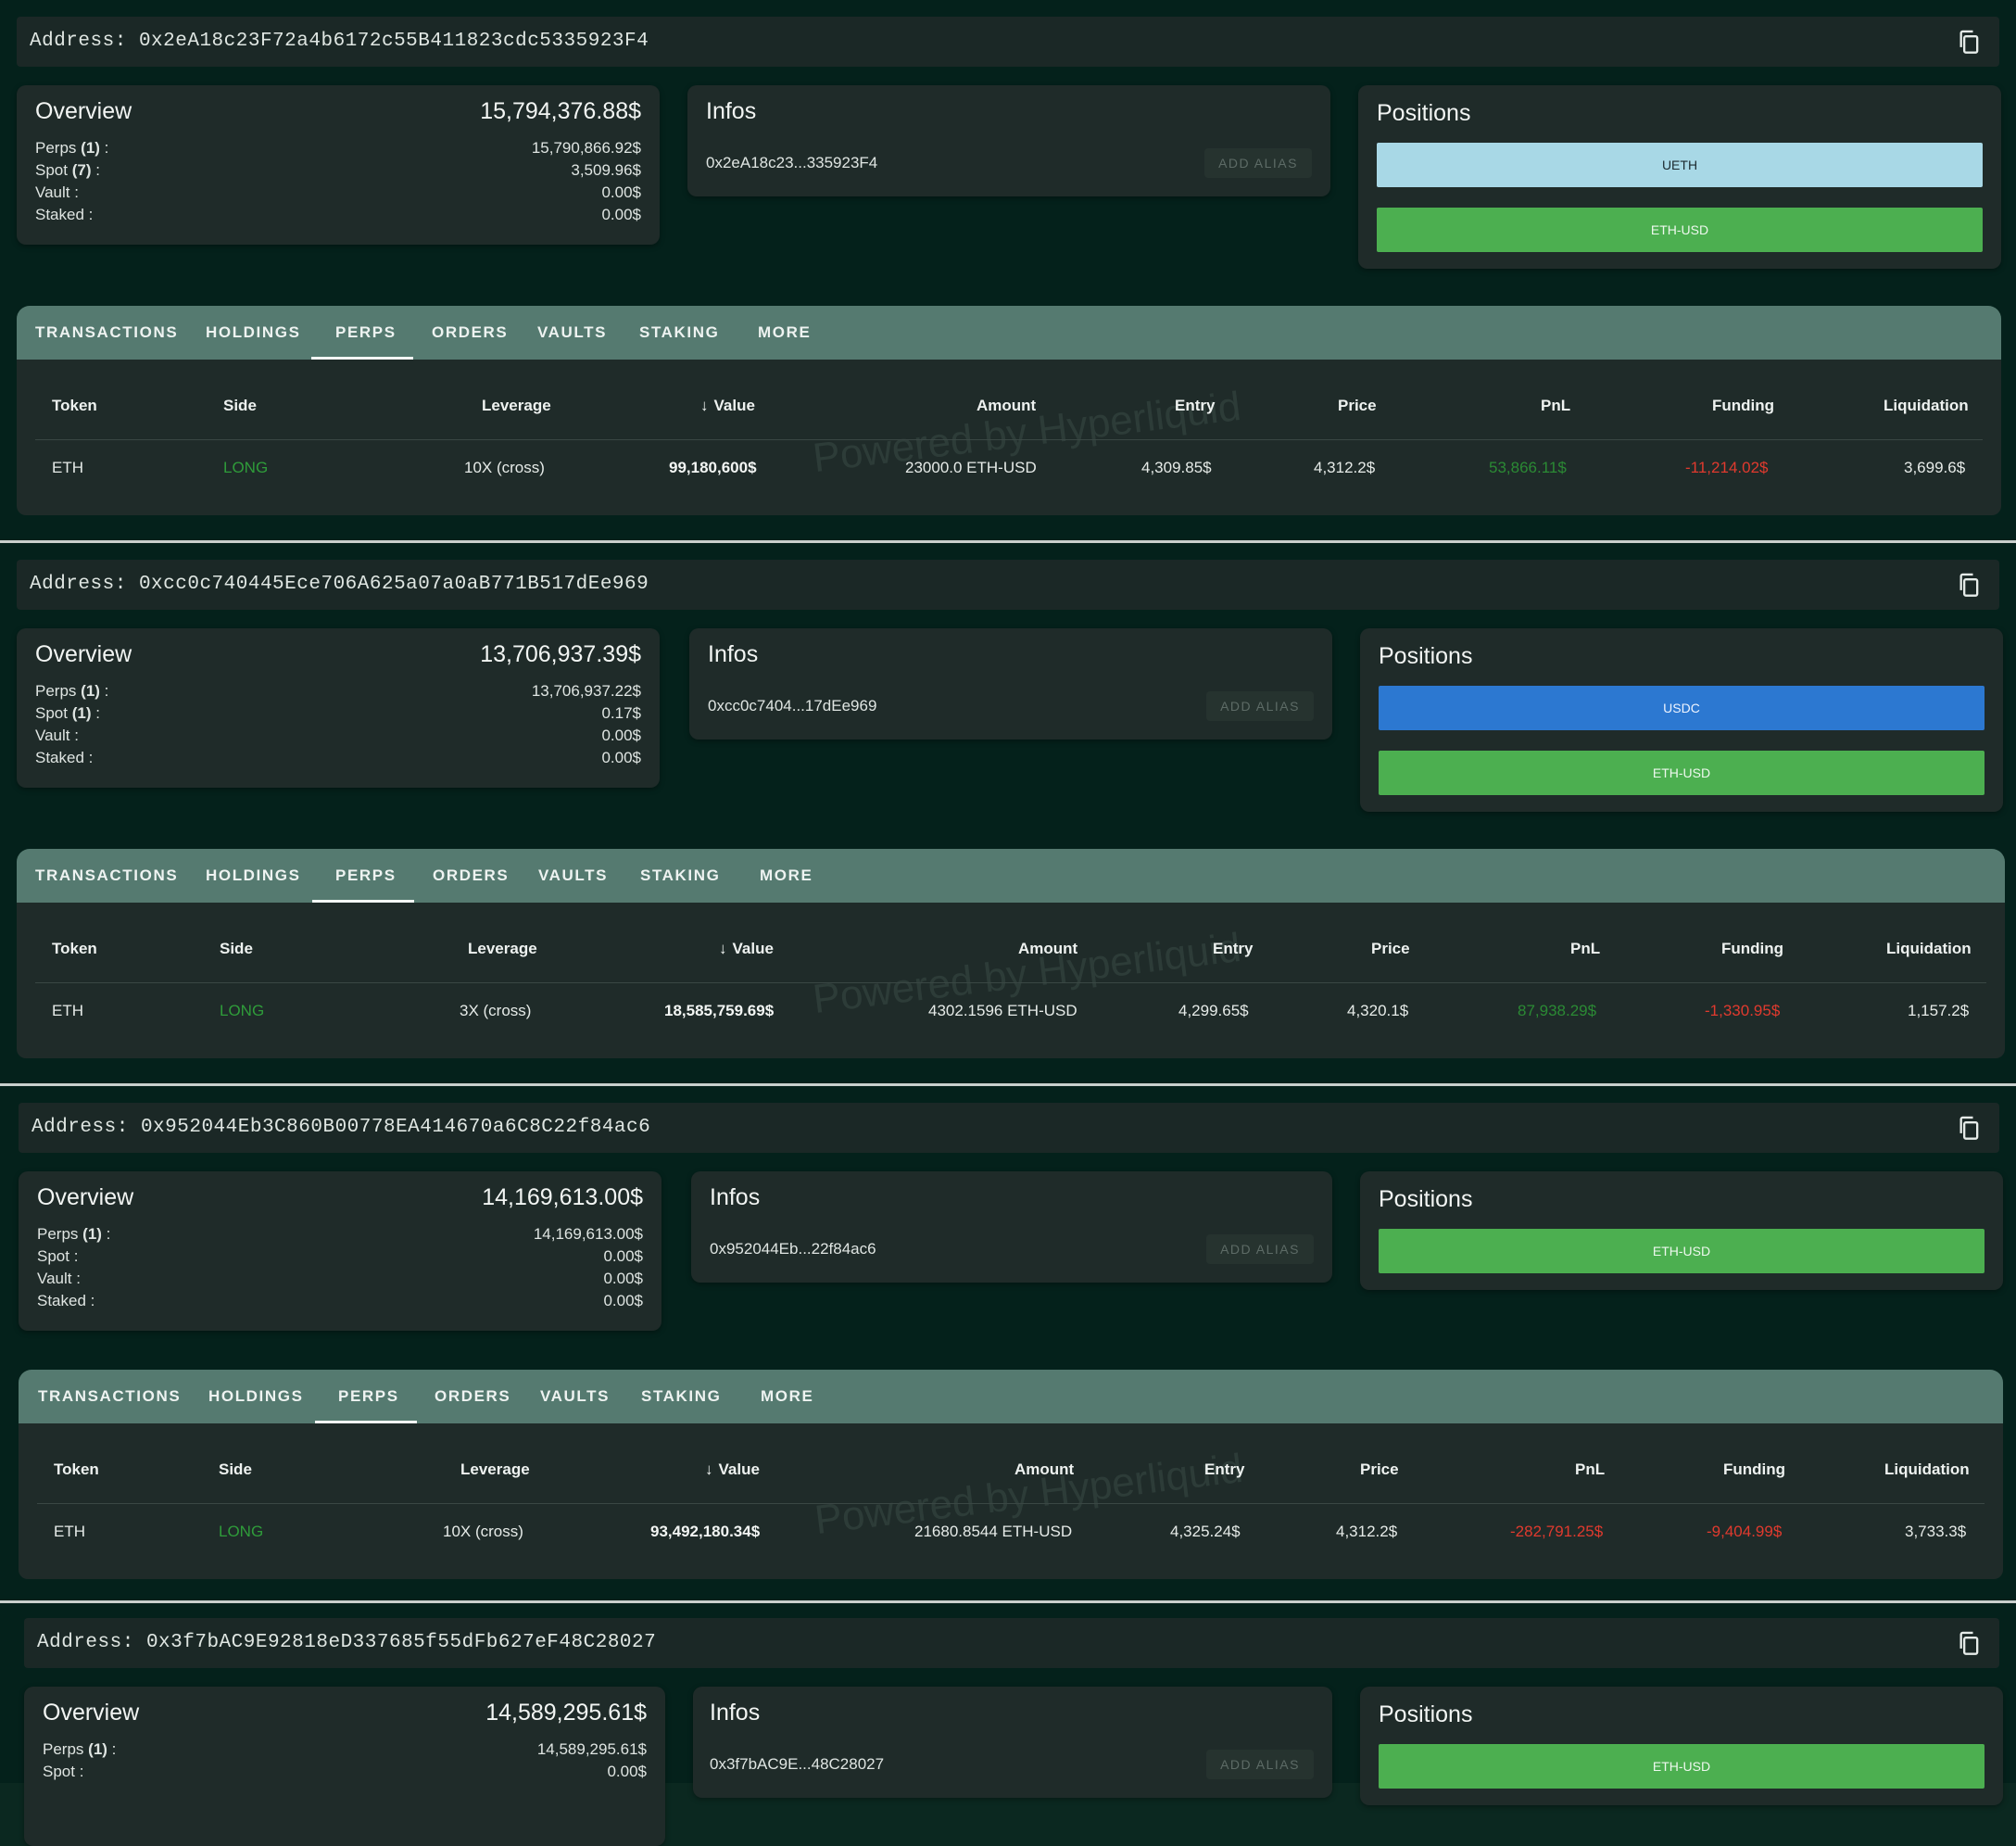  What do you see at coordinates (1681, 708) in the screenshot?
I see `position-usdc-button: USDC` at bounding box center [1681, 708].